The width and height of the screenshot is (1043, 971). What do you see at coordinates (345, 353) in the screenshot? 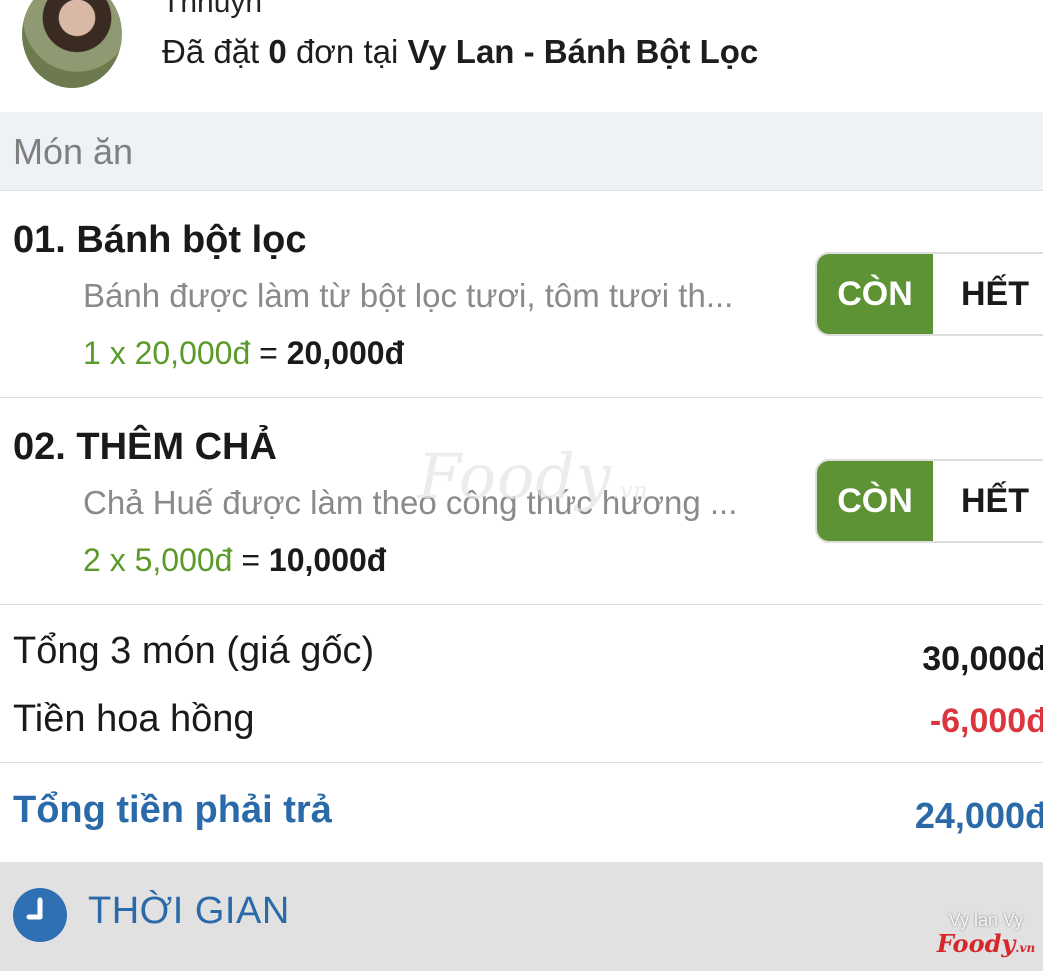
I see `item-line-total: 20,000đ` at bounding box center [345, 353].